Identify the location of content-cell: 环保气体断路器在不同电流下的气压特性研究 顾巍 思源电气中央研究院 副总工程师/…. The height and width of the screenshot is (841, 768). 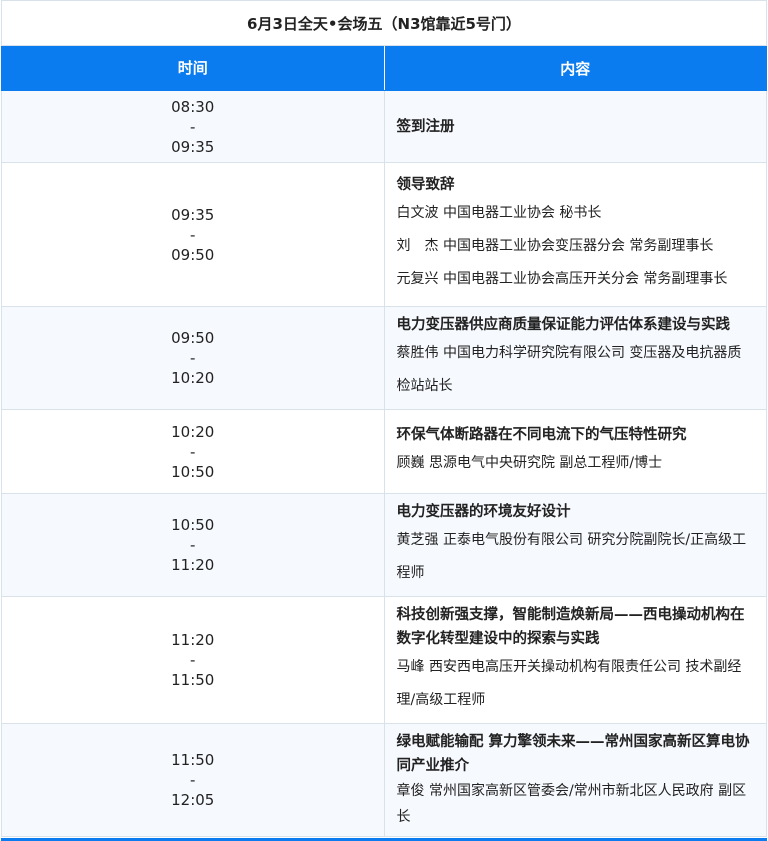
(575, 451).